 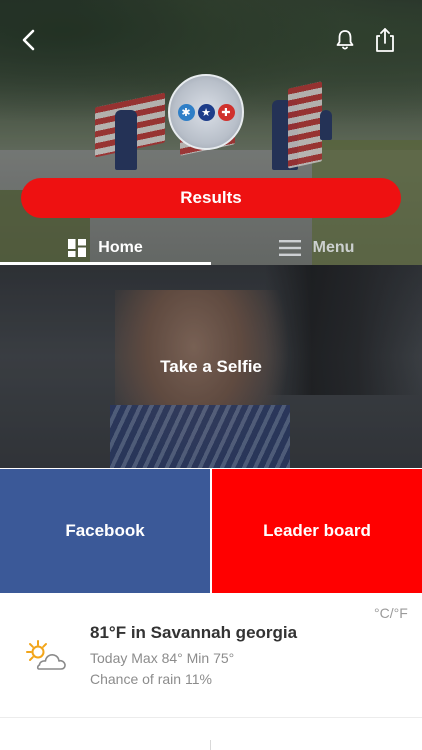 I want to click on temperature-unit-toggle: °C/°F, so click(x=391, y=613).